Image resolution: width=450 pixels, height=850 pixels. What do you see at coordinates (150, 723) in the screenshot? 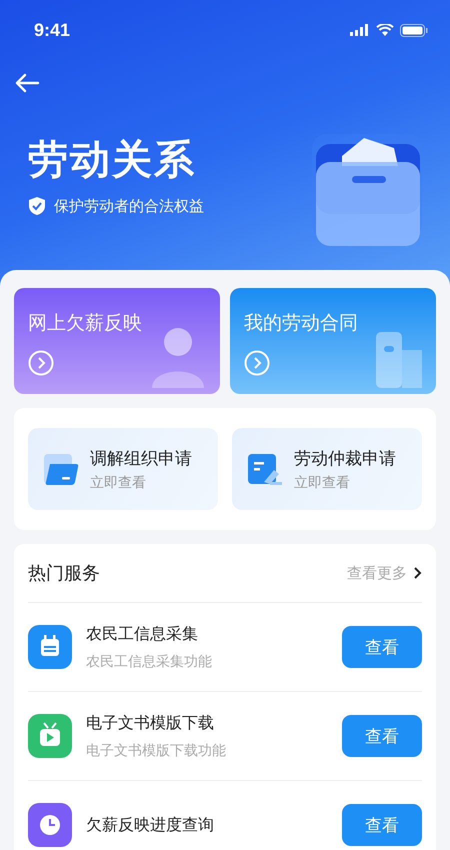
I see `service-title: 电子文书模版下载` at bounding box center [150, 723].